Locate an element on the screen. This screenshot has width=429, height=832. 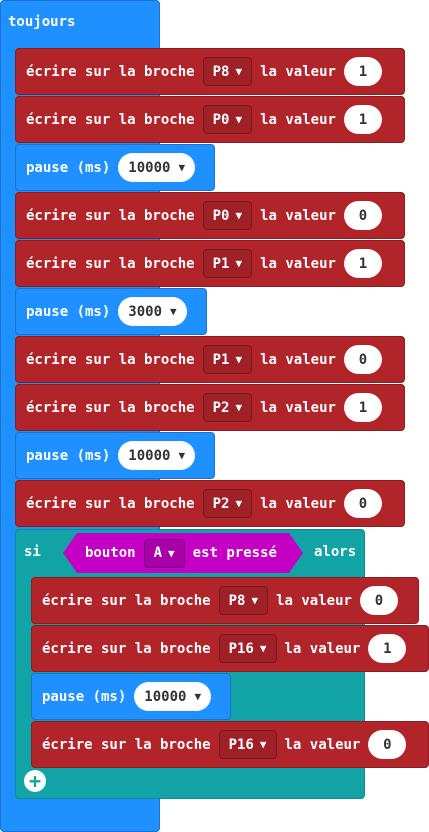
condition-prefix: bouton is located at coordinates (110, 553).